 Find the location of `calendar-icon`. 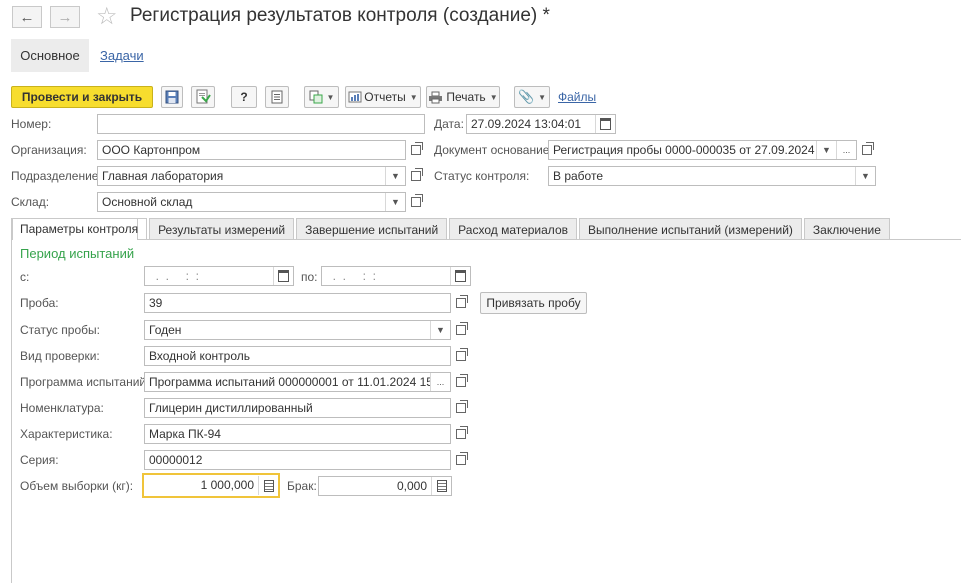

calendar-icon is located at coordinates (605, 124).